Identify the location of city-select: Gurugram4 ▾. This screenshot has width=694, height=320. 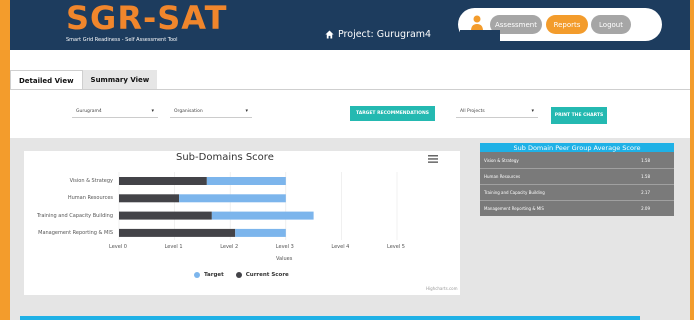
(115, 112).